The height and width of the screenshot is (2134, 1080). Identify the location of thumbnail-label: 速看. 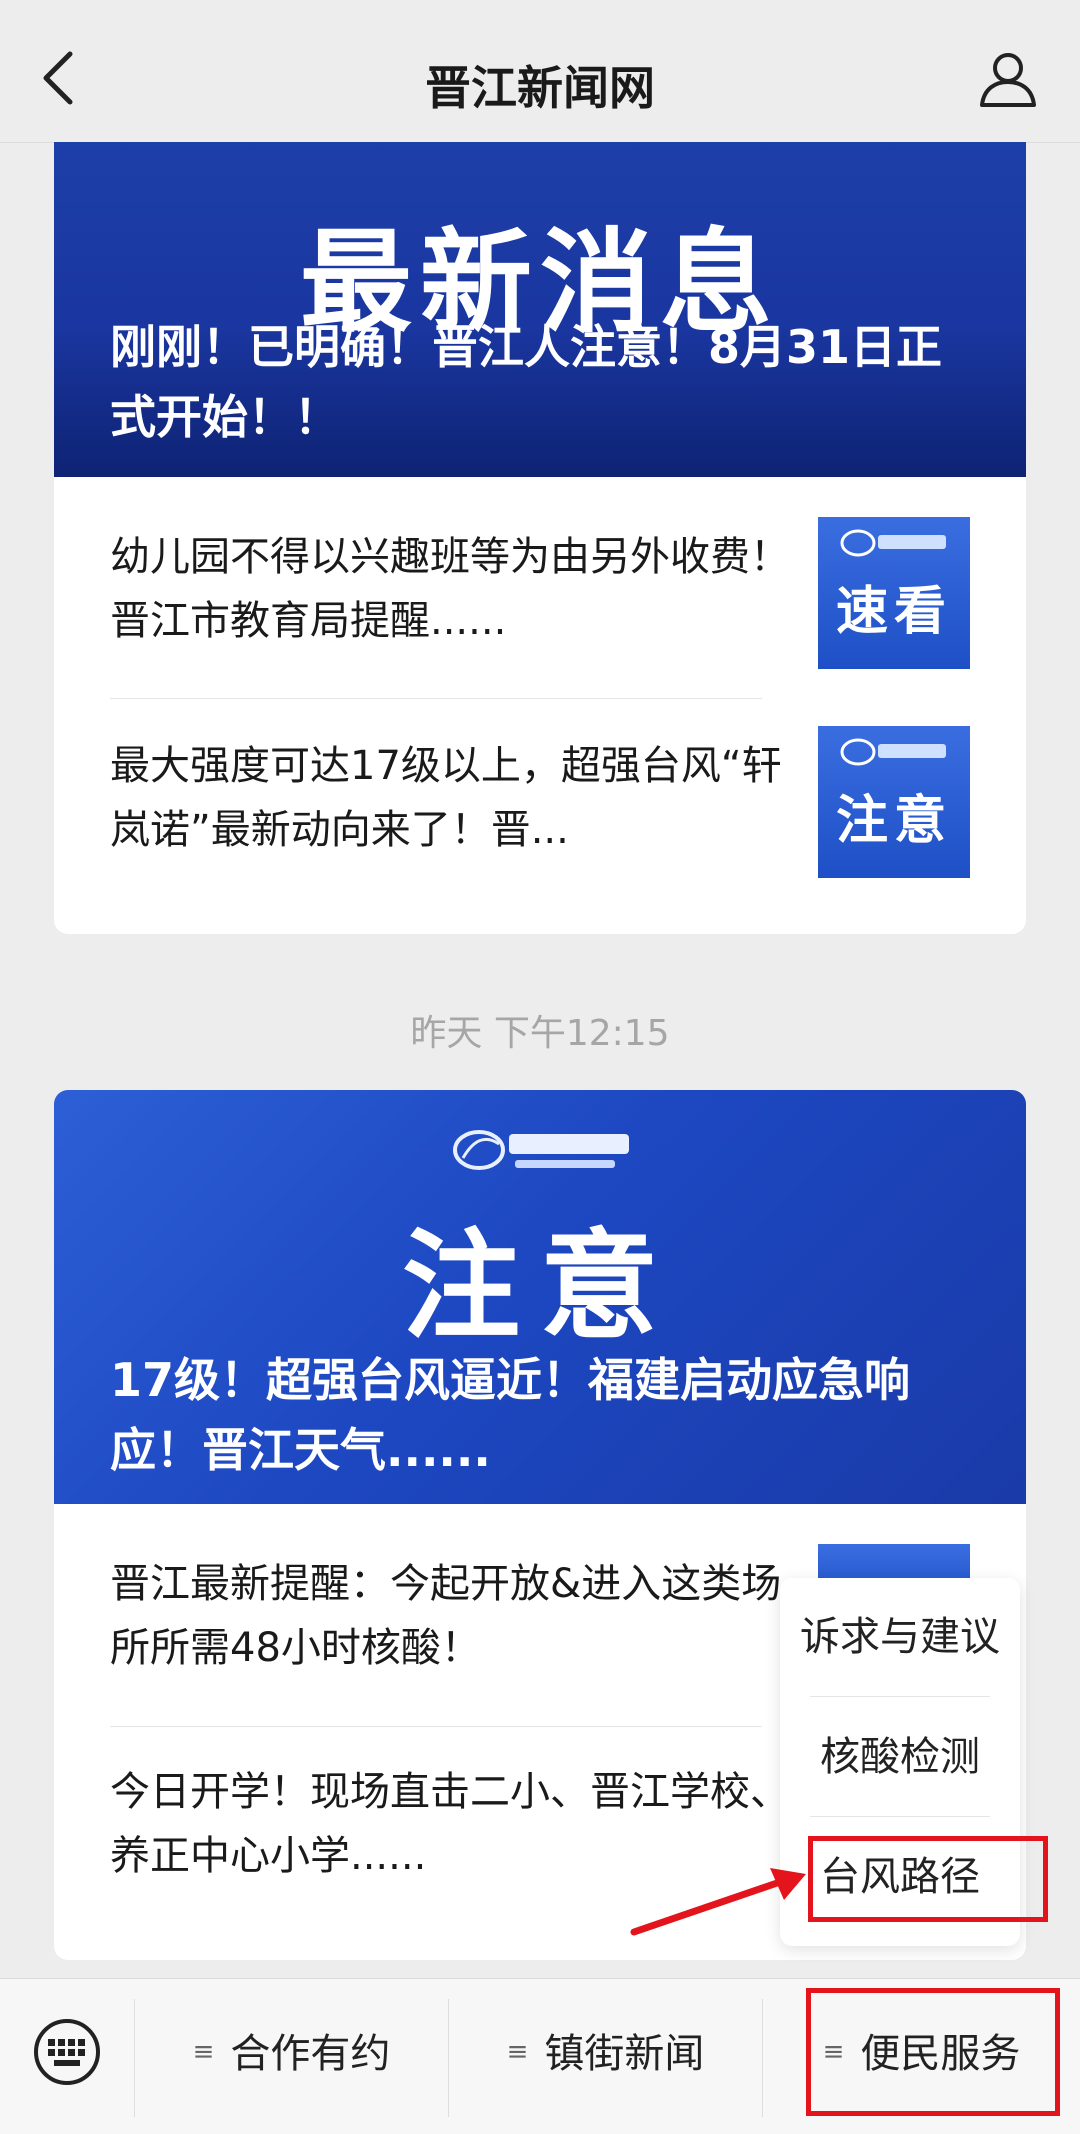
(893, 612).